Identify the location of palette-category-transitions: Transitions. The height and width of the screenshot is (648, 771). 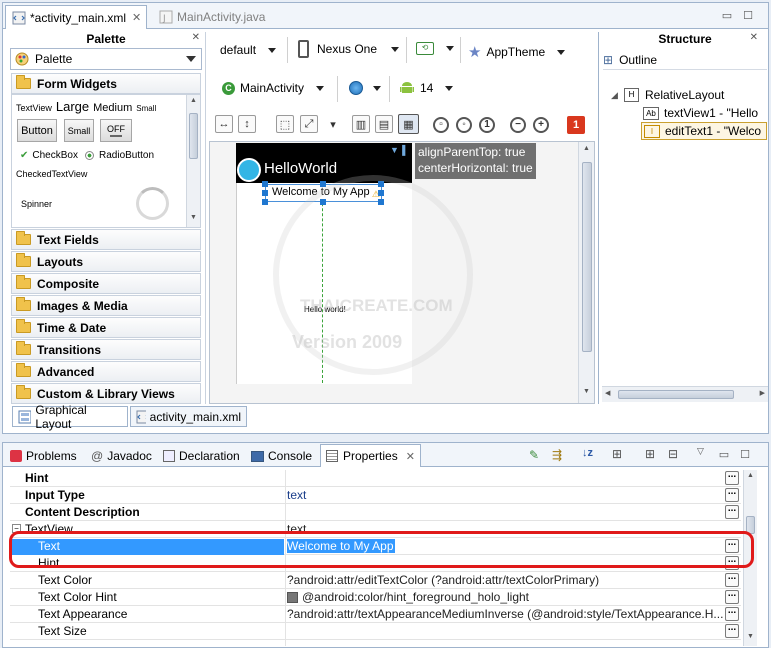
(106, 349).